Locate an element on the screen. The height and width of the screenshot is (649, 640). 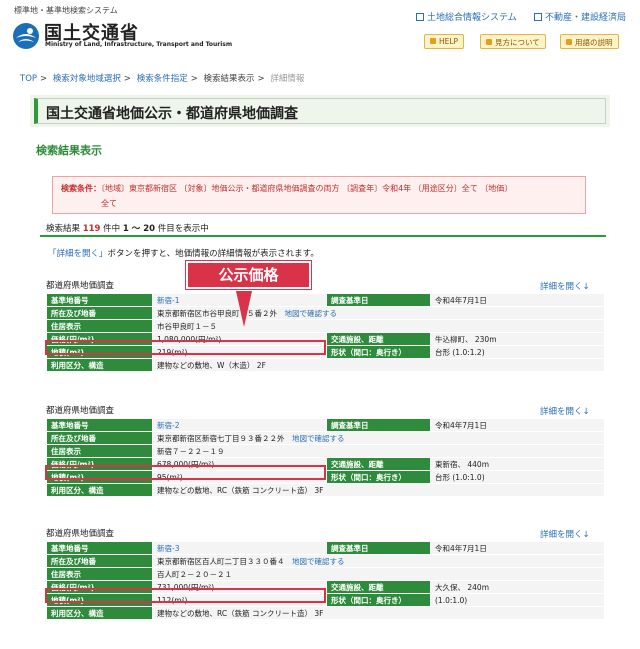
std-no-link: 新宿-3 is located at coordinates (168, 548).